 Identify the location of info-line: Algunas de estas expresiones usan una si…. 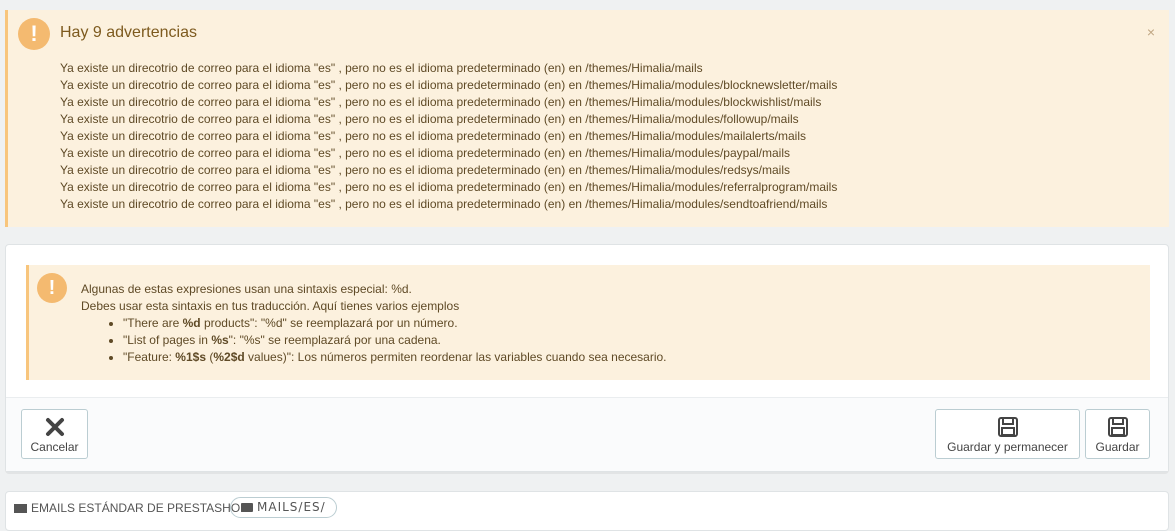
(246, 289).